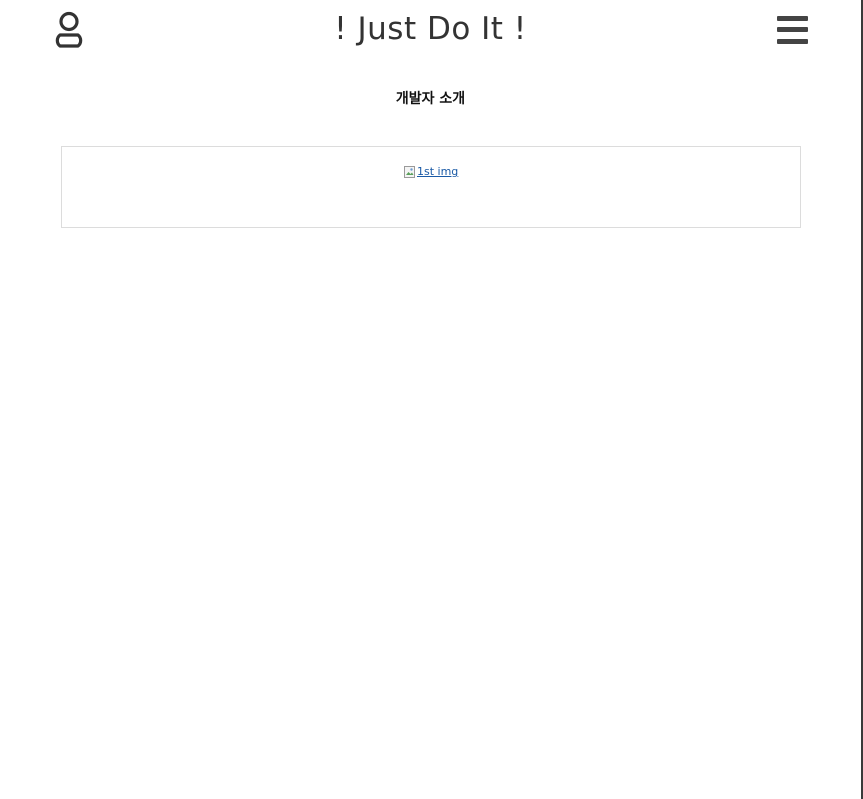  Describe the element at coordinates (409, 172) in the screenshot. I see `broken-image-icon` at that location.